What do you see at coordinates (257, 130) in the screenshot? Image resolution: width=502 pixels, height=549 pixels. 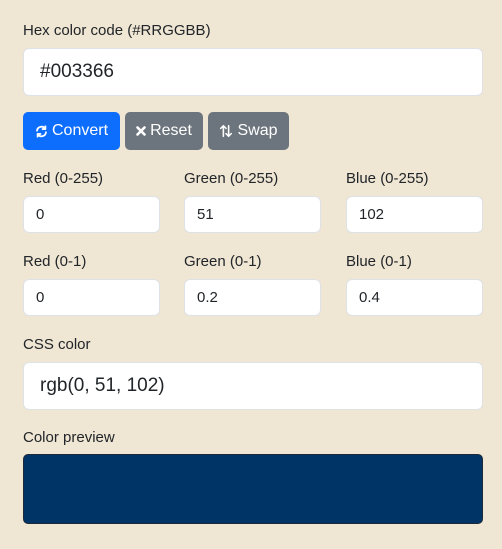 I see `swap-button-label: Swap` at bounding box center [257, 130].